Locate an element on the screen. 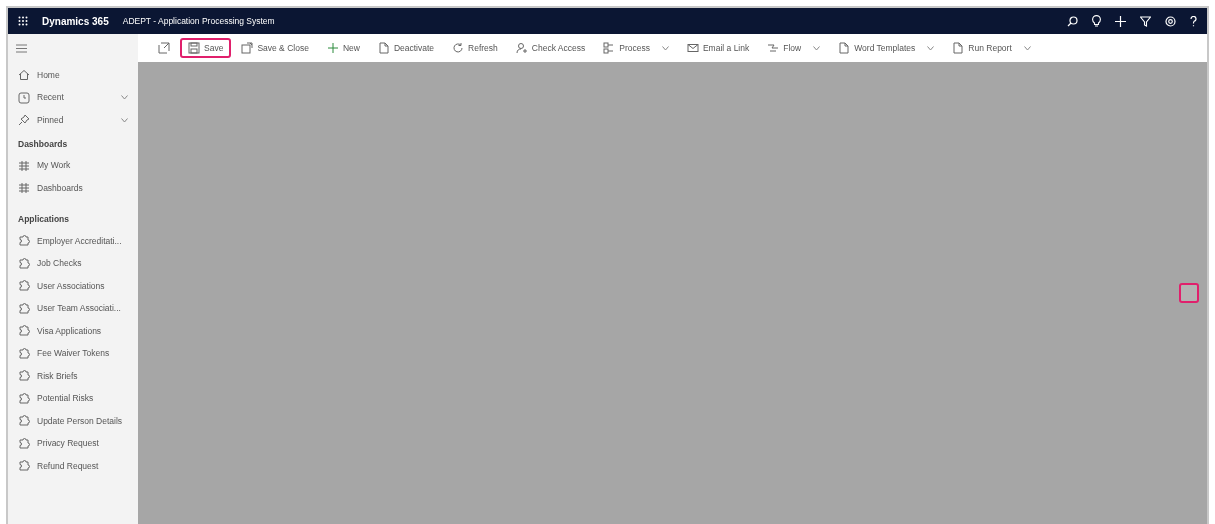 The height and width of the screenshot is (524, 1215). help-icon is located at coordinates (1193, 21).